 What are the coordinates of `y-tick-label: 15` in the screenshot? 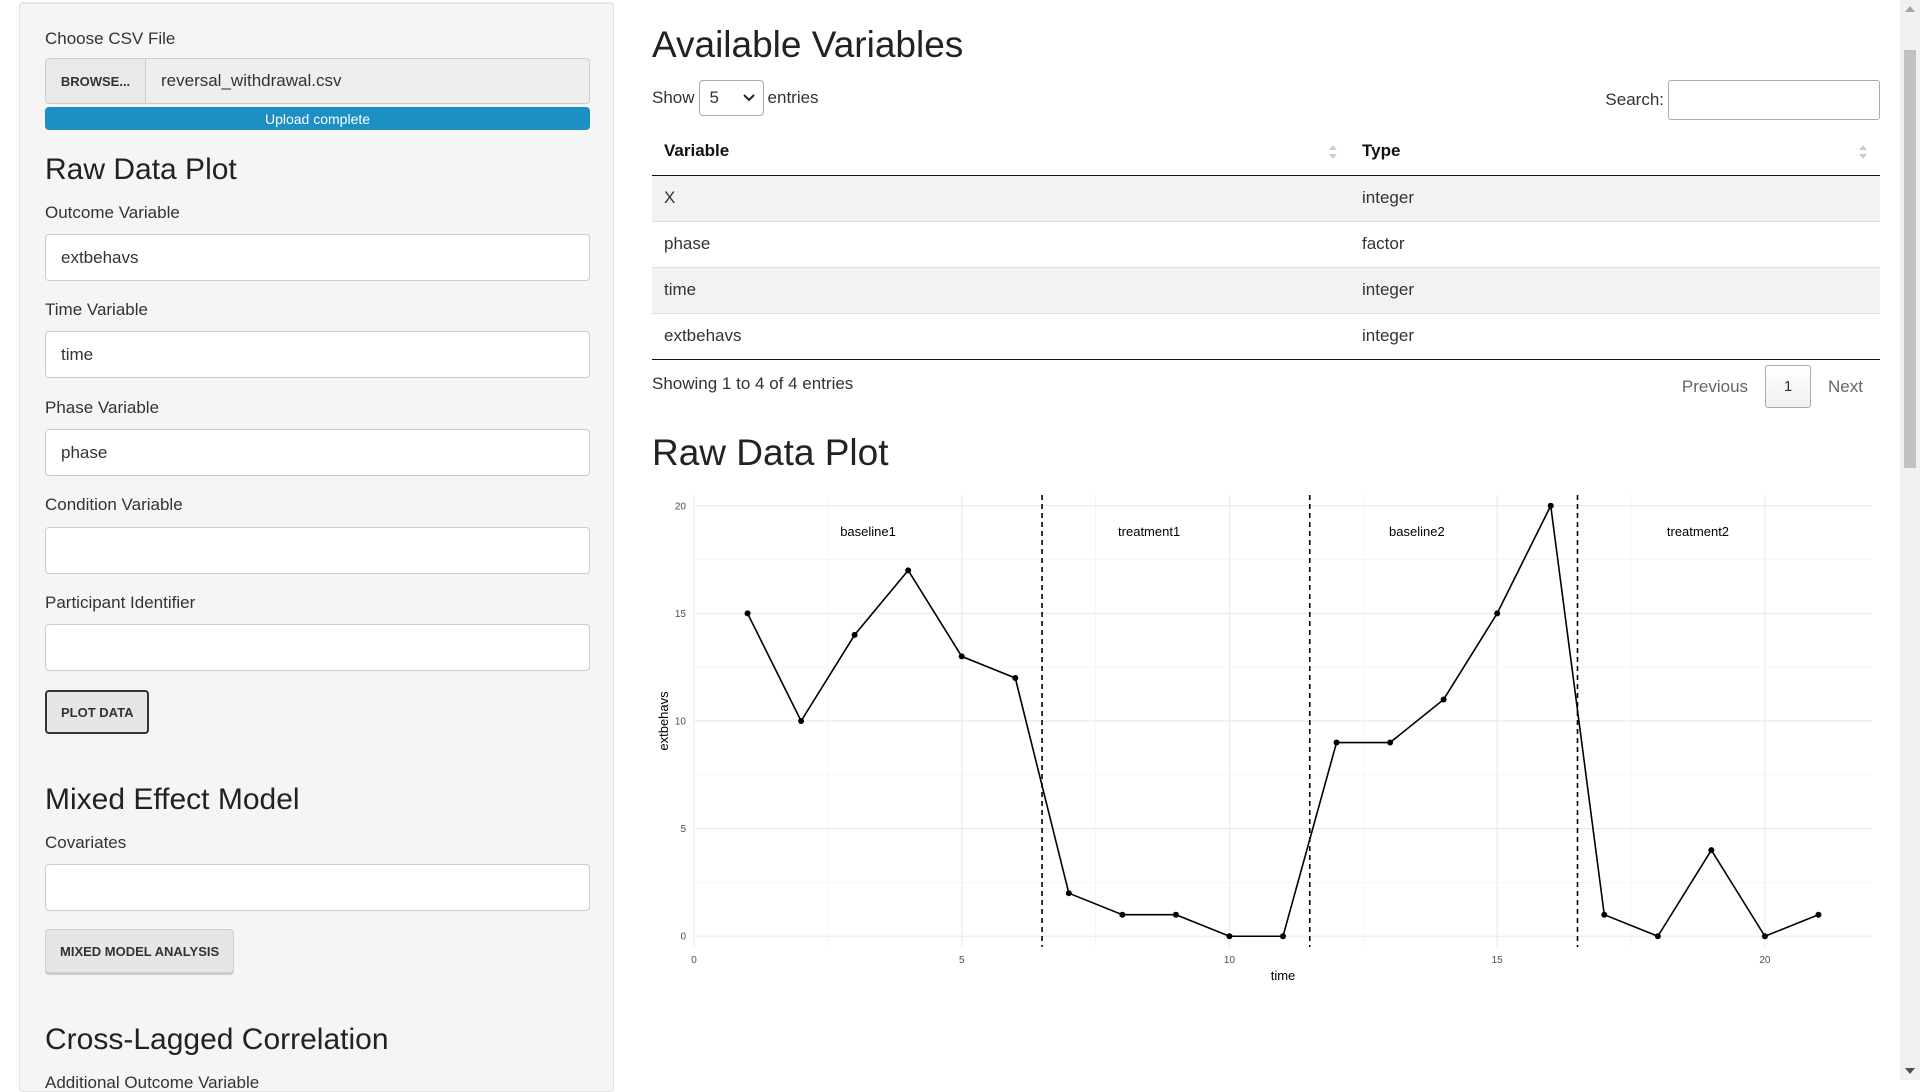 It's located at (681, 614).